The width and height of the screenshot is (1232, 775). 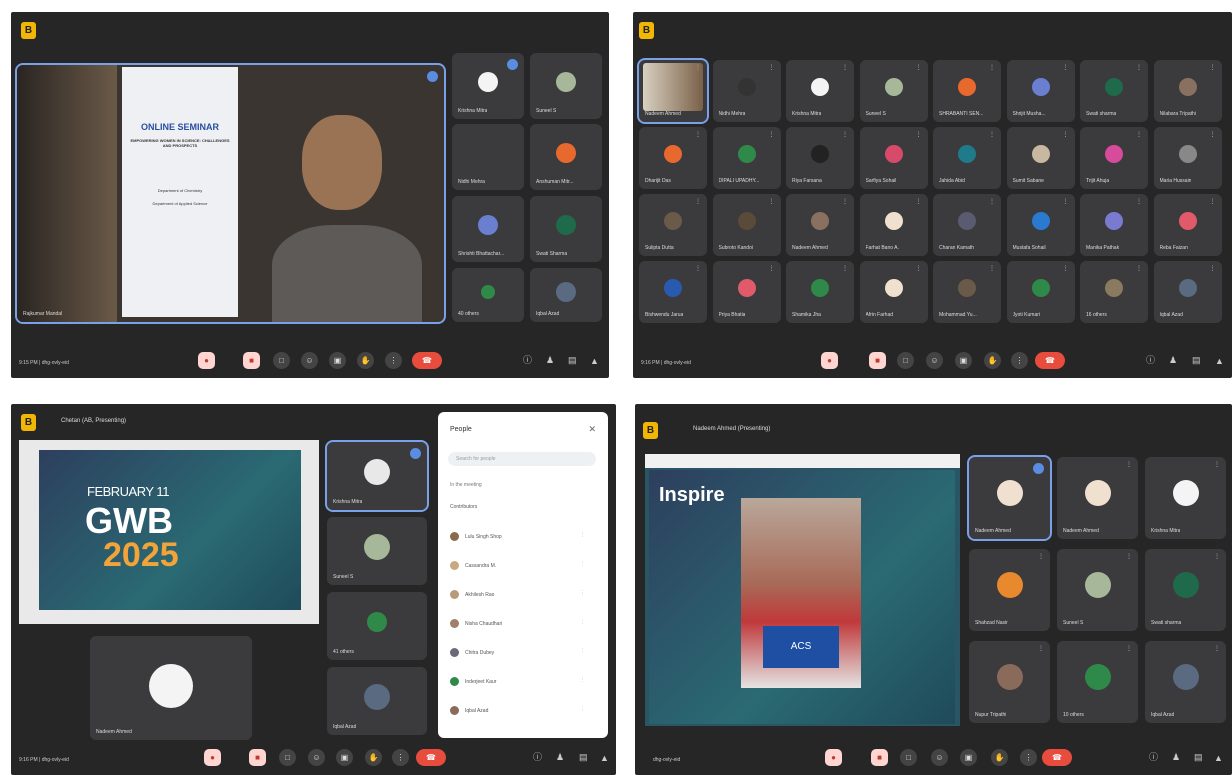 What do you see at coordinates (1187, 292) in the screenshot?
I see `tile-p2-32: ⋮ Iqbal Azad` at bounding box center [1187, 292].